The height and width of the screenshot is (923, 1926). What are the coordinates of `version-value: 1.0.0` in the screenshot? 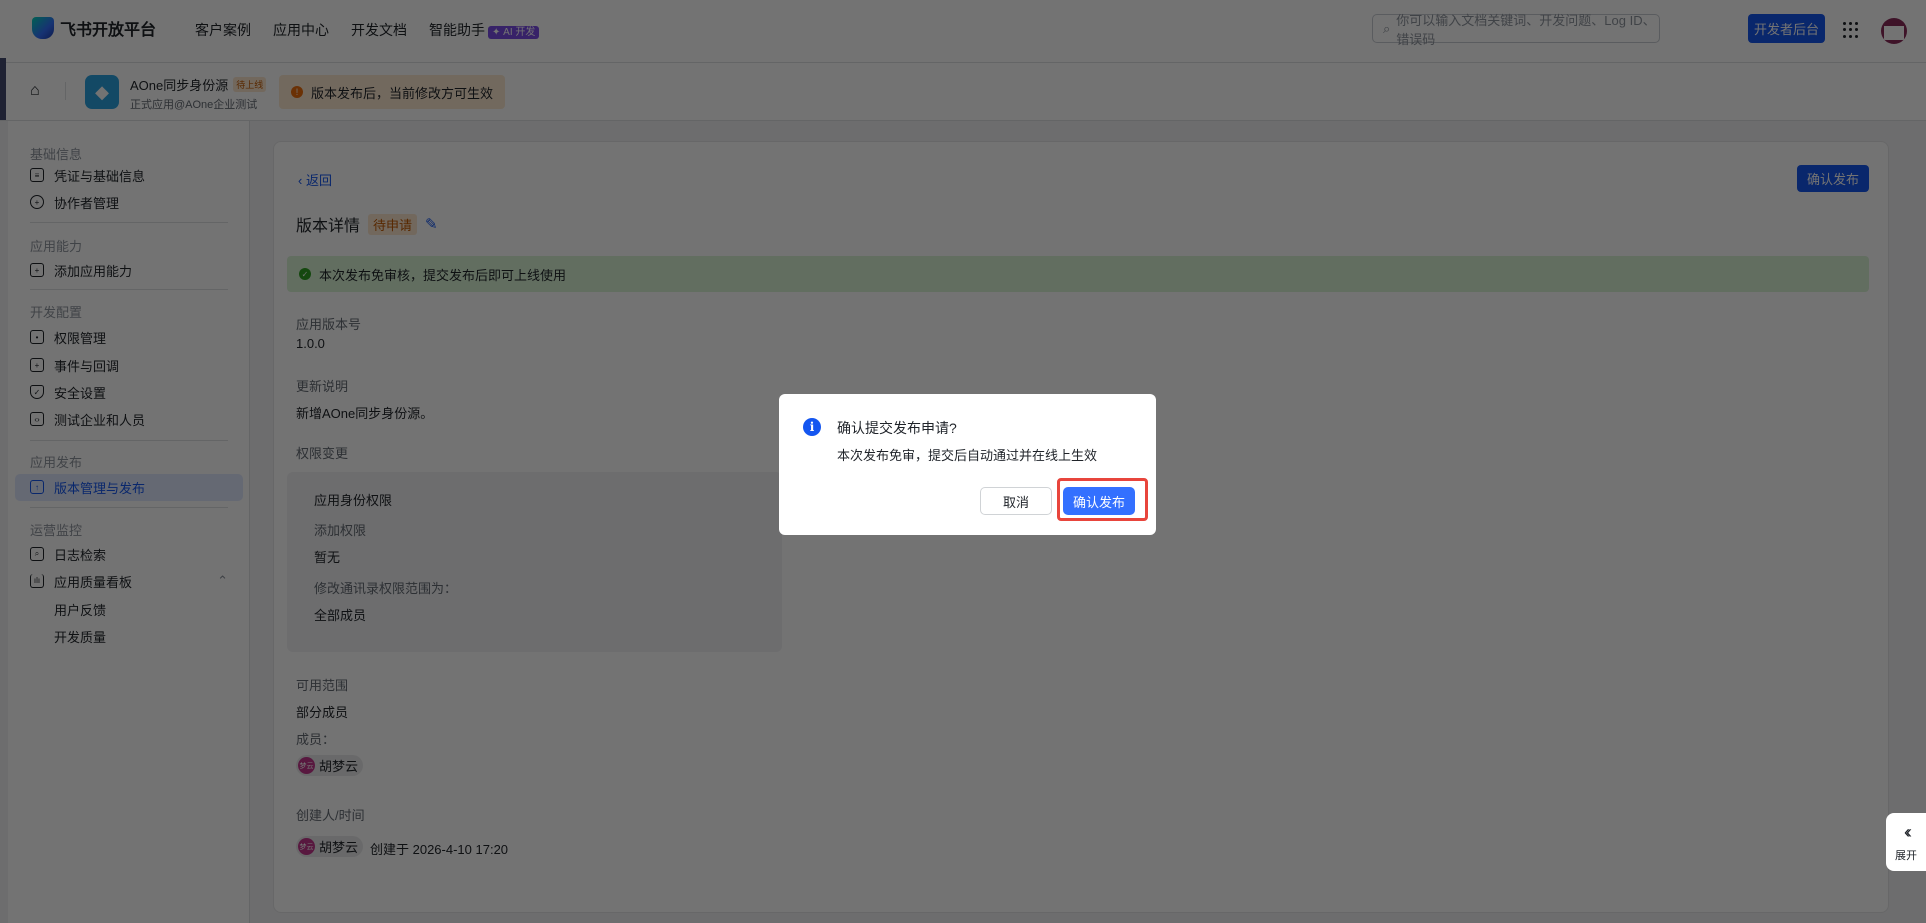 It's located at (310, 343).